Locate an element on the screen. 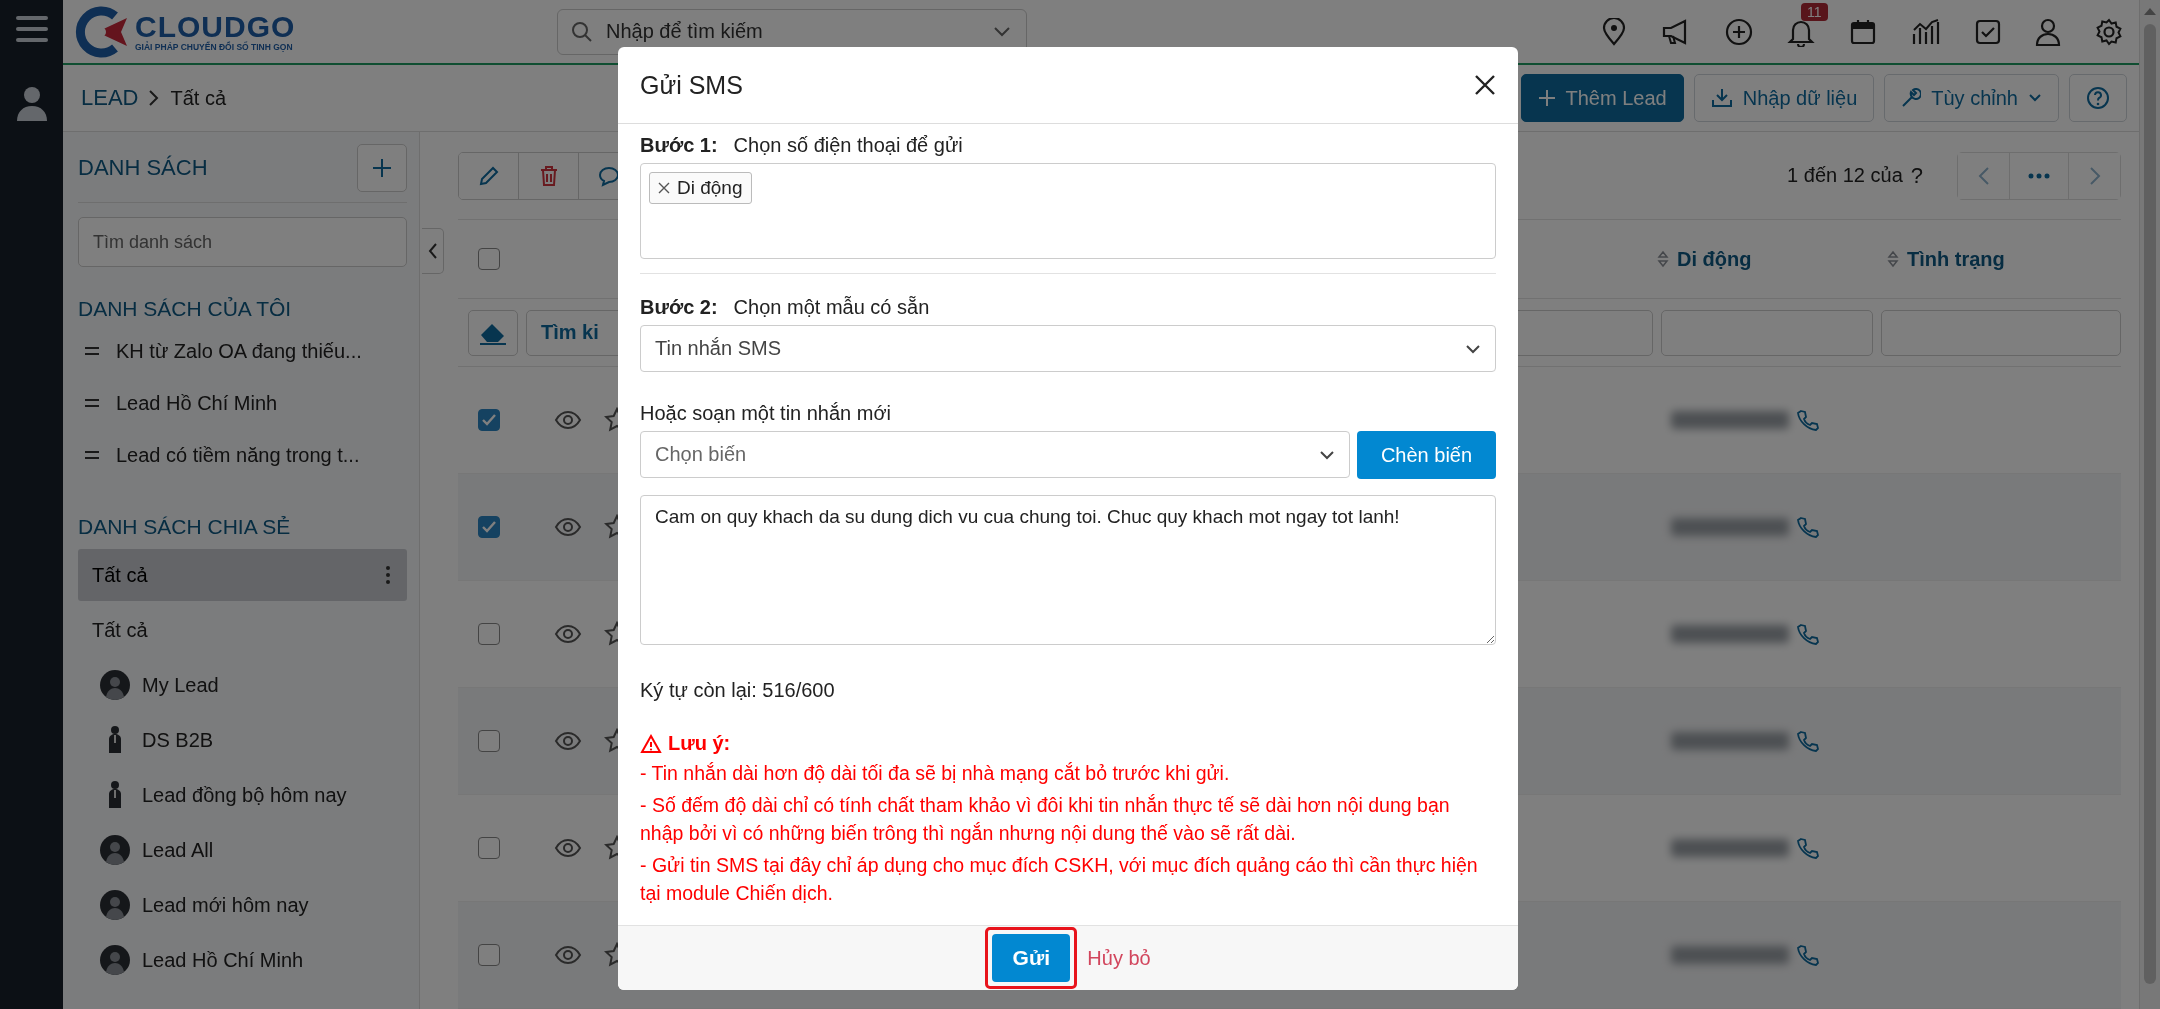  logo-tagline: GIẢI PHÁP CHUYỂN ĐỔI SỐ TINH GỌN is located at coordinates (214, 46).